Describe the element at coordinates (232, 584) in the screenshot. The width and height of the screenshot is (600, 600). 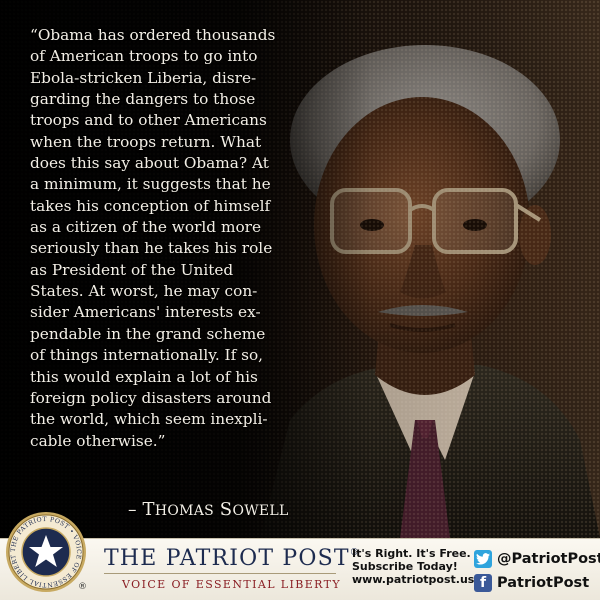
I see `brand-tagline: VOICE OF ESSENTIAL LIBERTY` at that location.